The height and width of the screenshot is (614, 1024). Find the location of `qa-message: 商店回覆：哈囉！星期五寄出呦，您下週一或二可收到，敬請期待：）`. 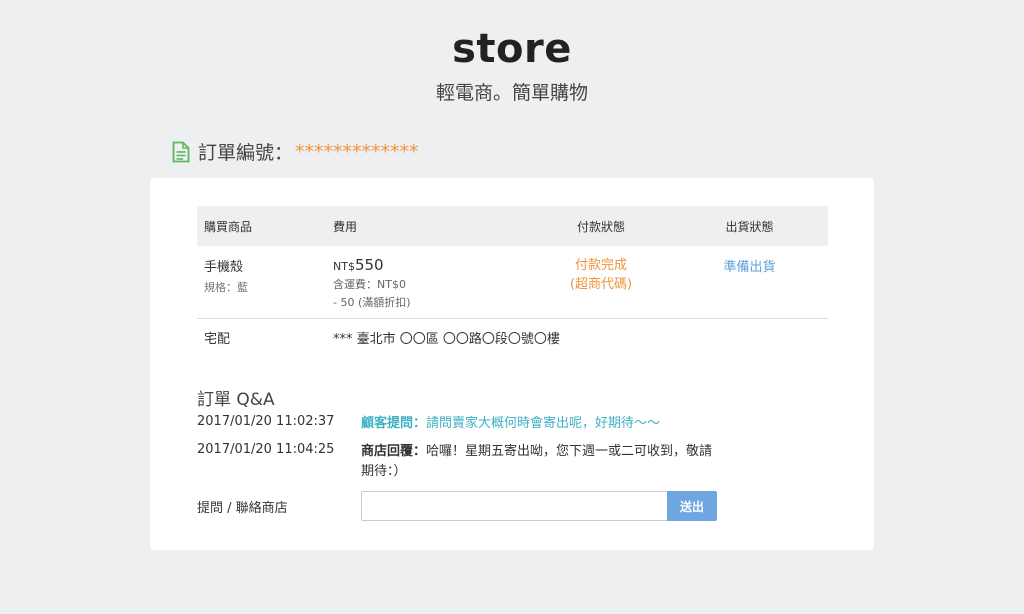

qa-message: 商店回覆：哈囉！星期五寄出呦，您下週一或二可收到，敬請期待：） is located at coordinates (541, 462).